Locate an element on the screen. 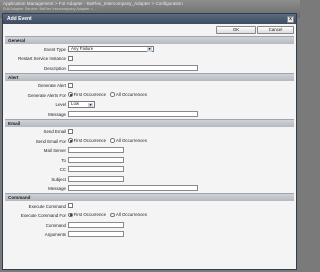 The image size is (320, 272). description-row: Description is located at coordinates (149, 68).